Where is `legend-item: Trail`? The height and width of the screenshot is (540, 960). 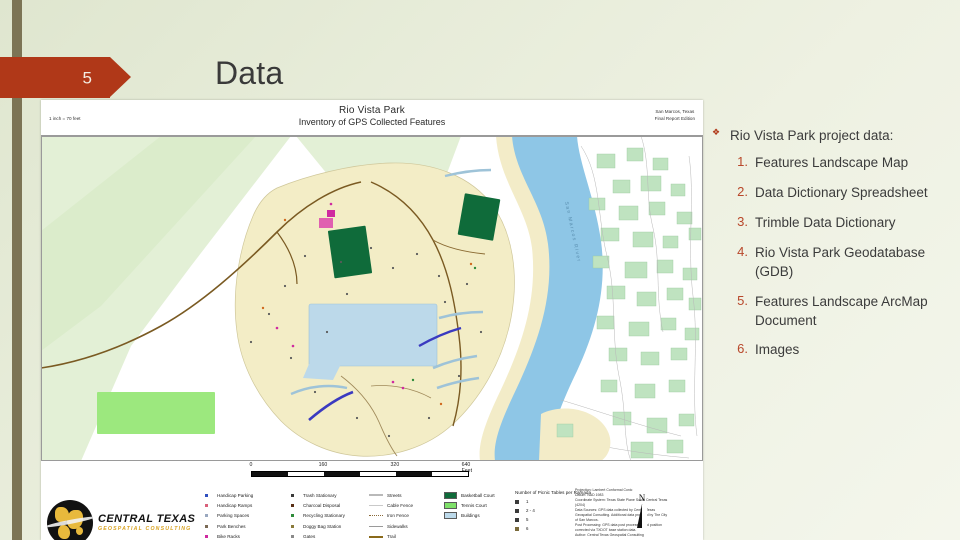 legend-item: Trail is located at coordinates (406, 536).